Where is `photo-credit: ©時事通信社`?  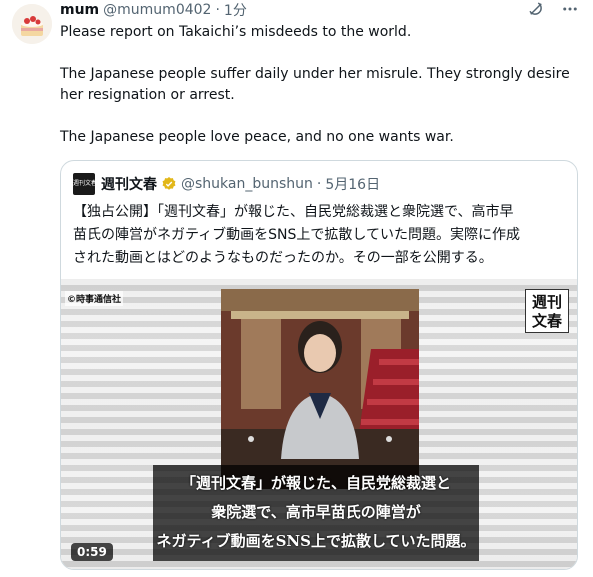
photo-credit: ©時事通信社 is located at coordinates (94, 298).